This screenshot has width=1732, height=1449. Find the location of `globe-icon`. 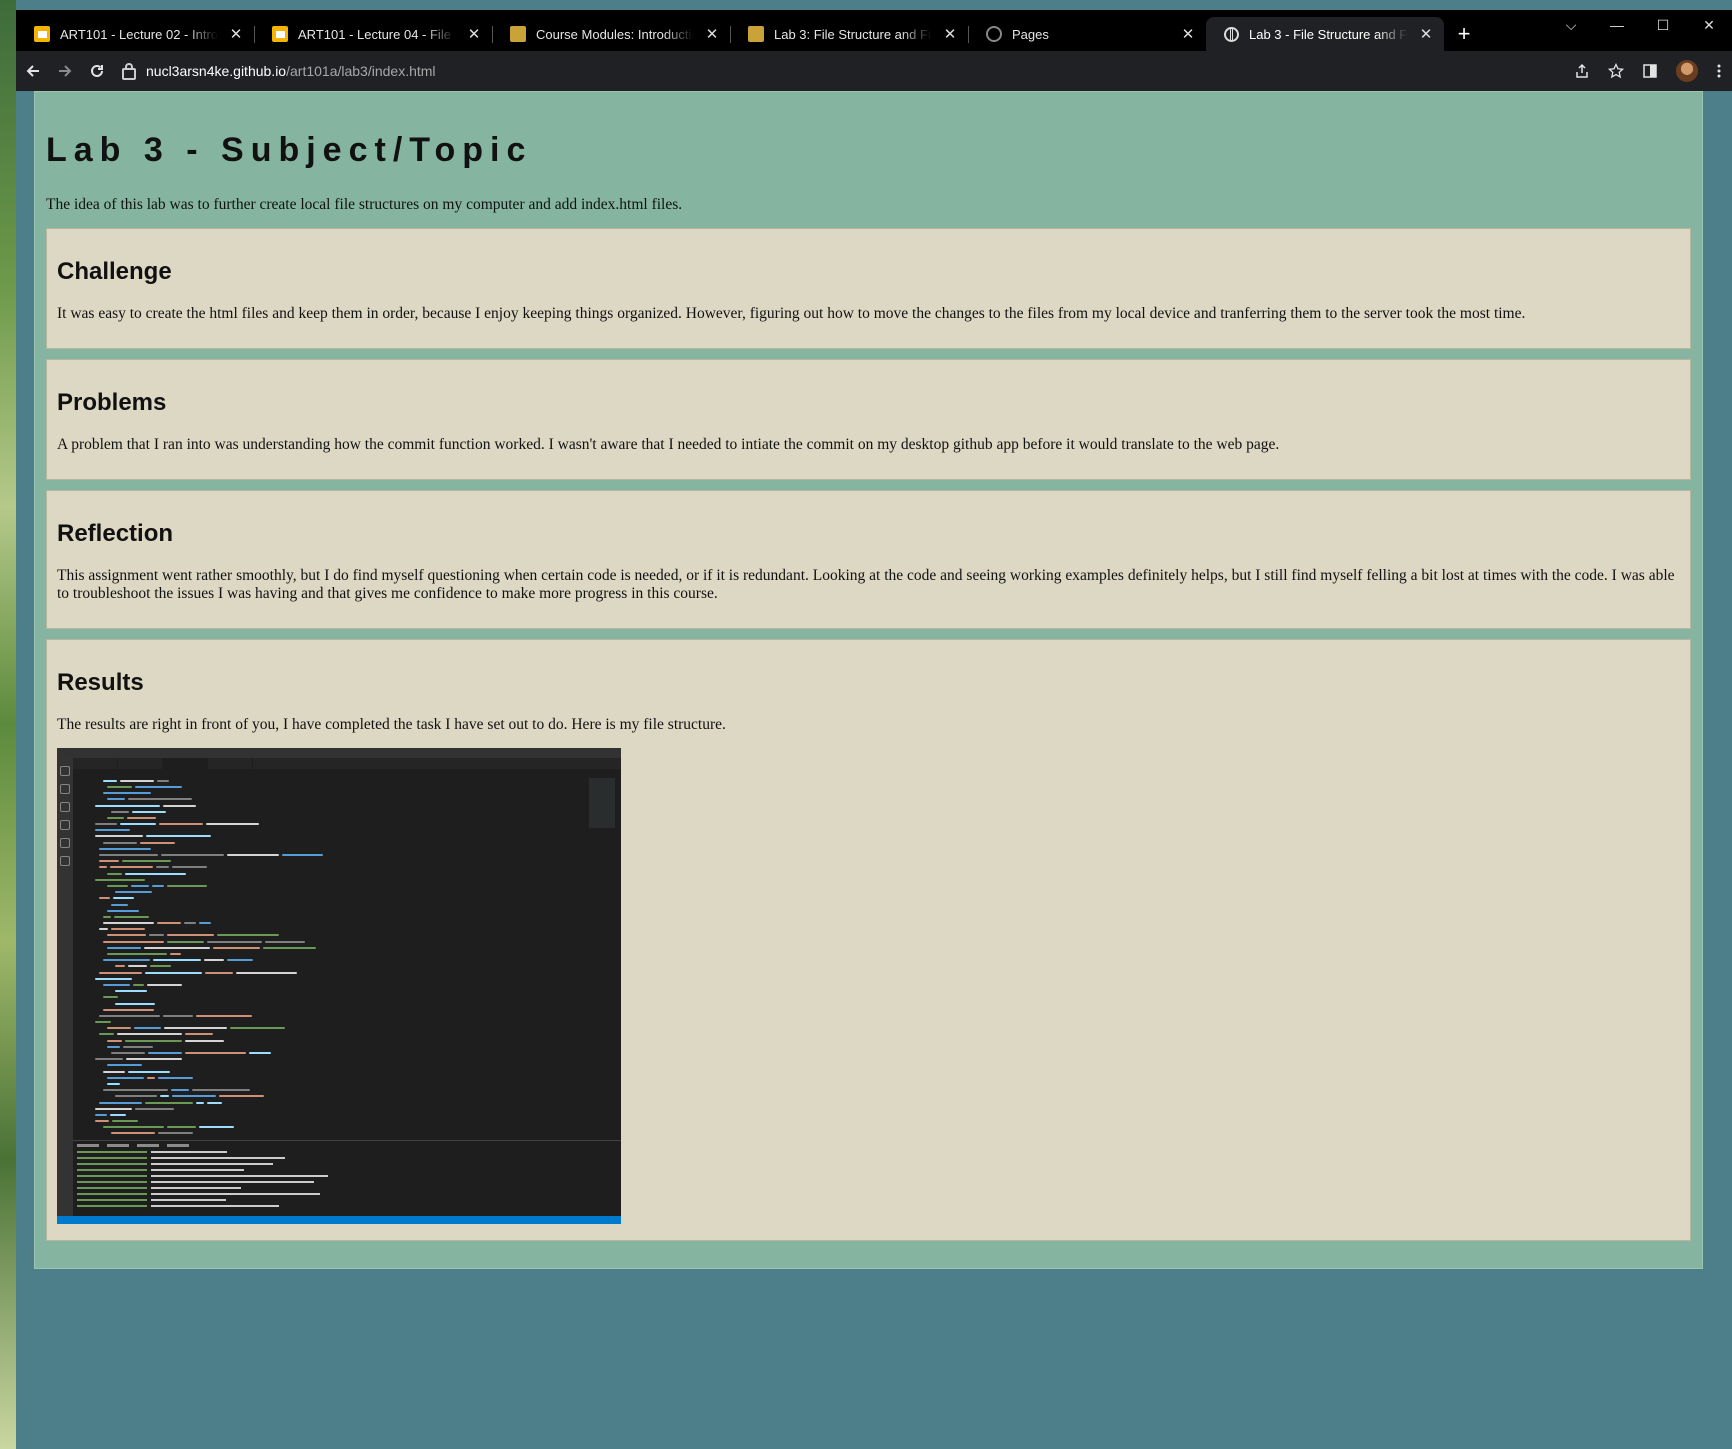

globe-icon is located at coordinates (1231, 34).